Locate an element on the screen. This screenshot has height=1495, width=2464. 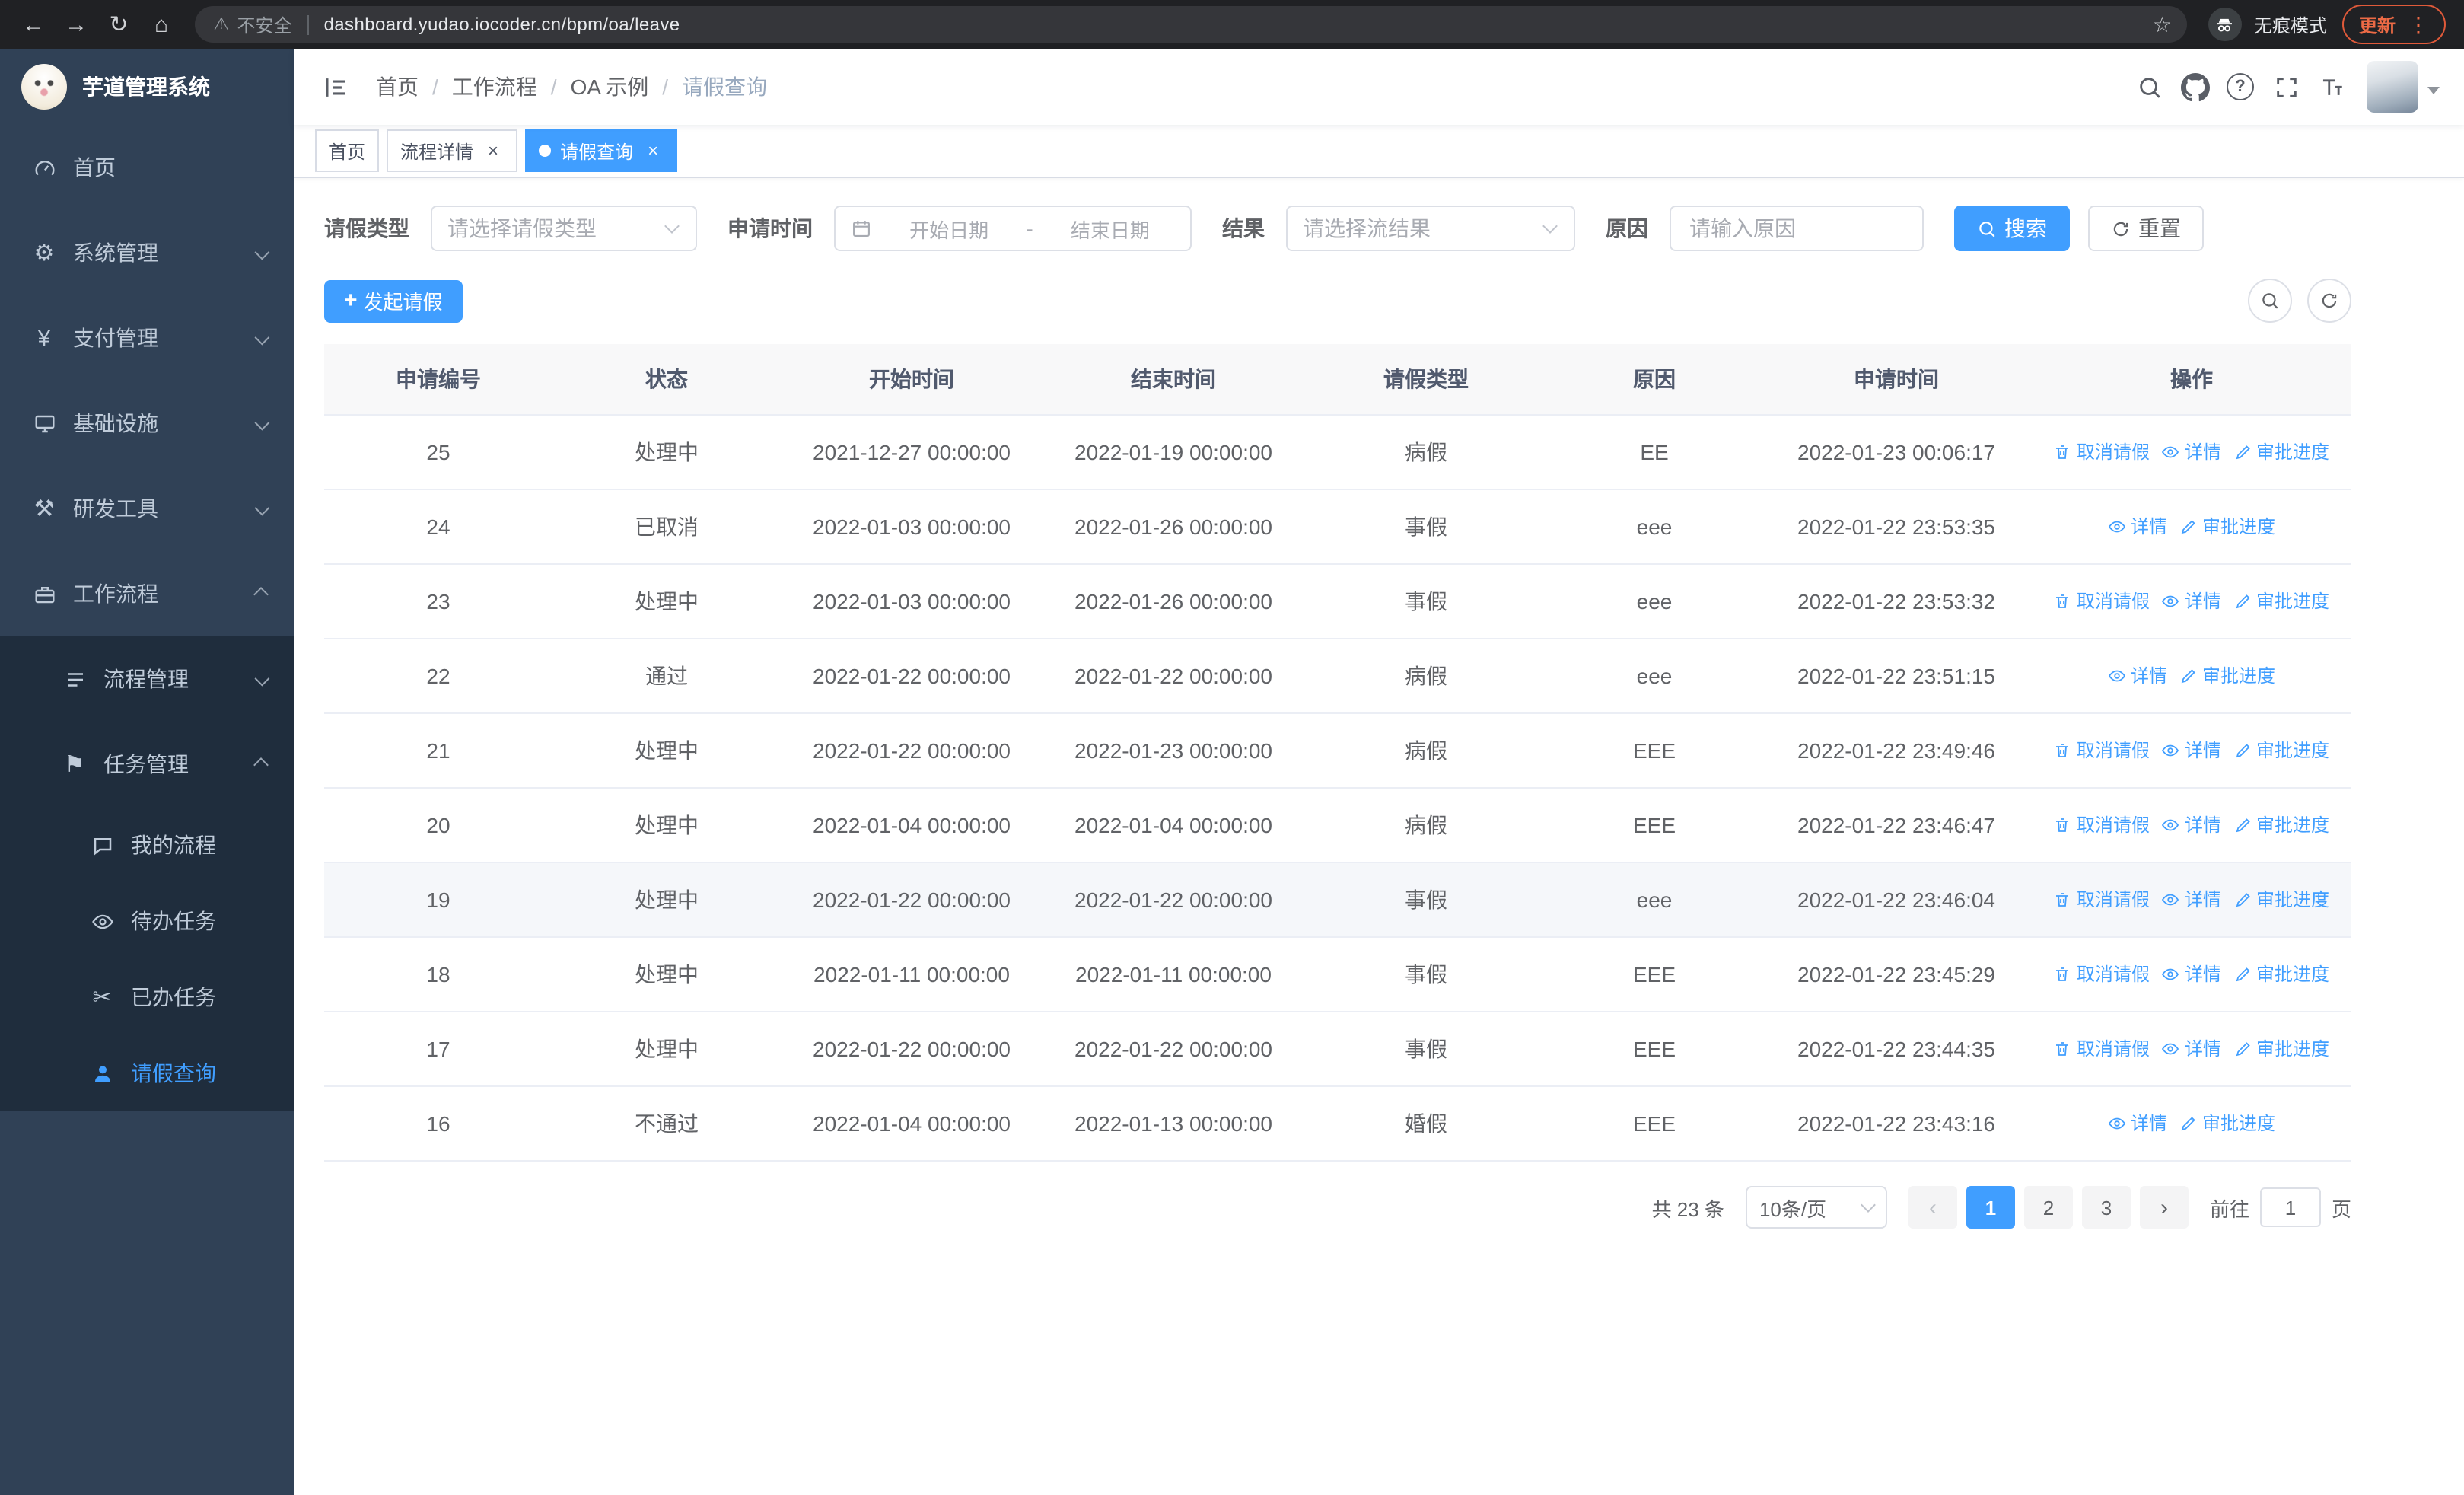
reset-button: 重置 is located at coordinates (2146, 228).